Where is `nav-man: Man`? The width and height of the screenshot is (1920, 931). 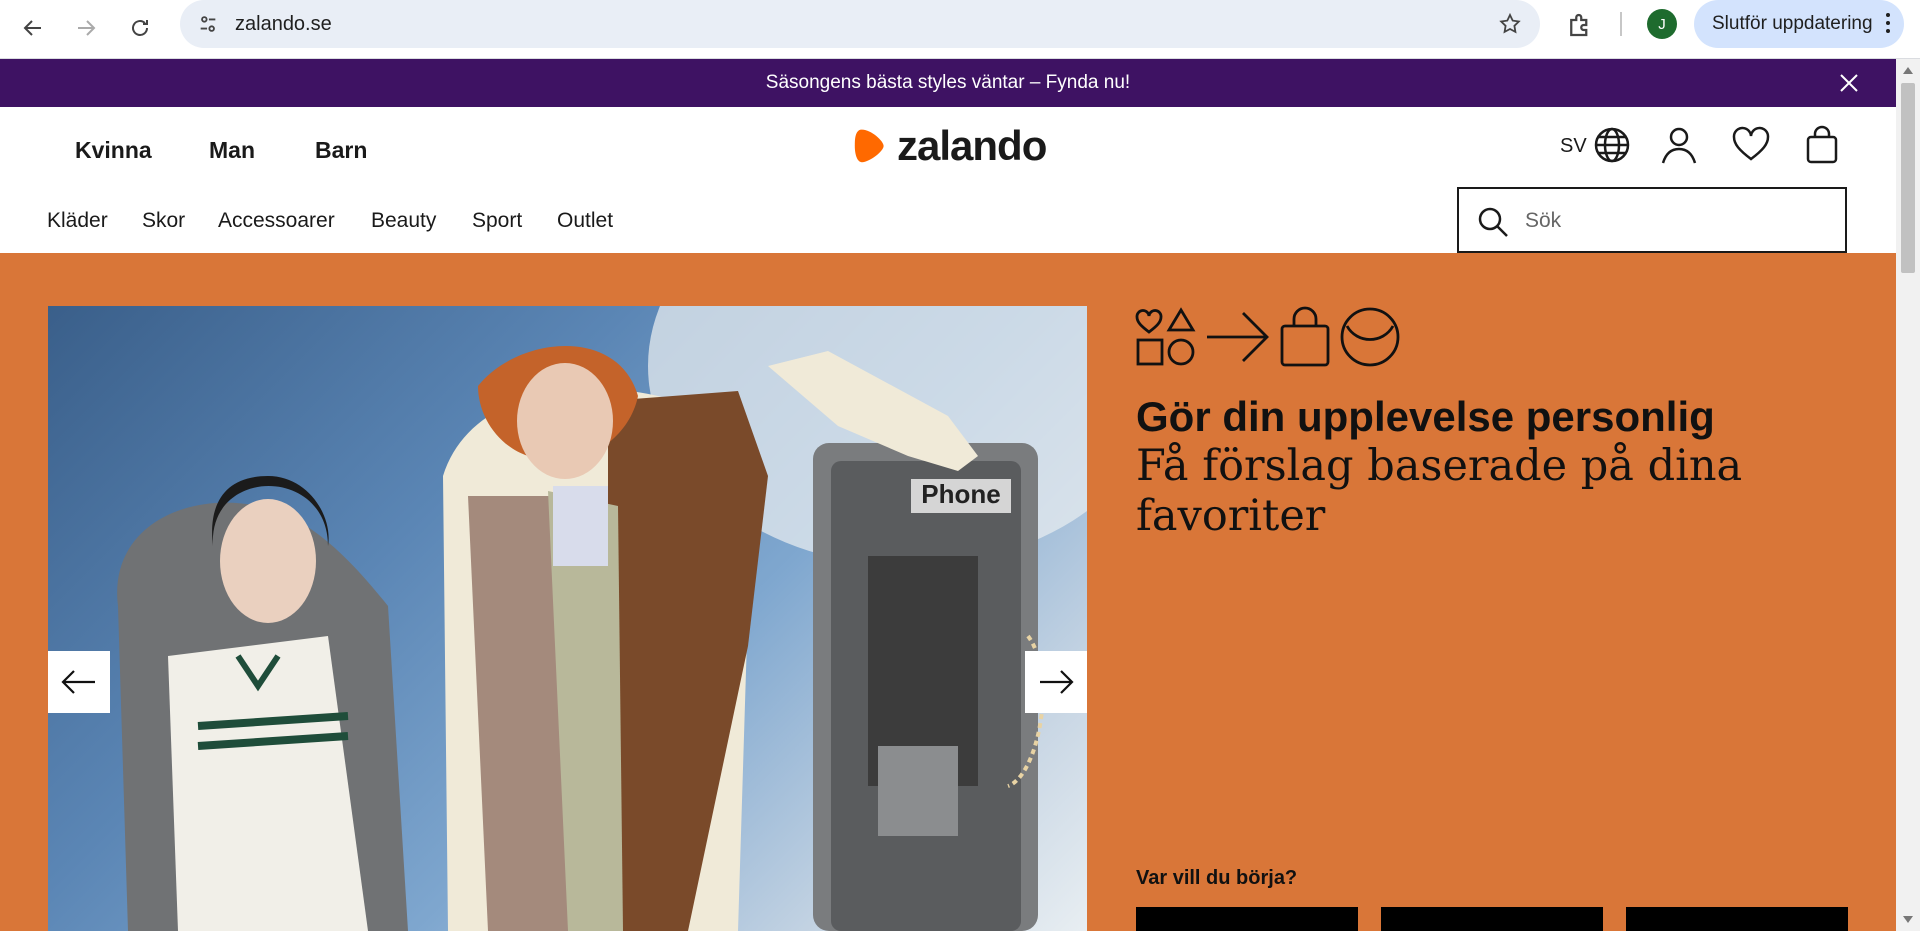 nav-man: Man is located at coordinates (232, 150).